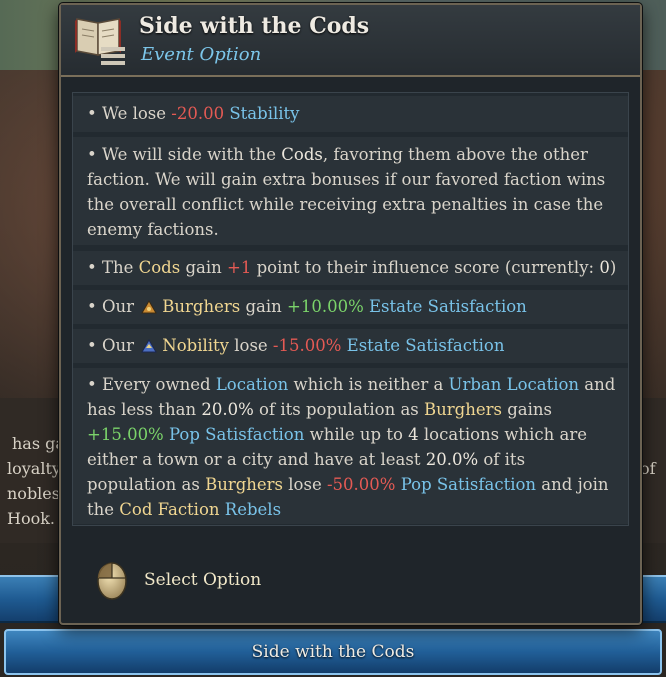 The width and height of the screenshot is (666, 677). I want to click on location-link: Location, so click(252, 384).